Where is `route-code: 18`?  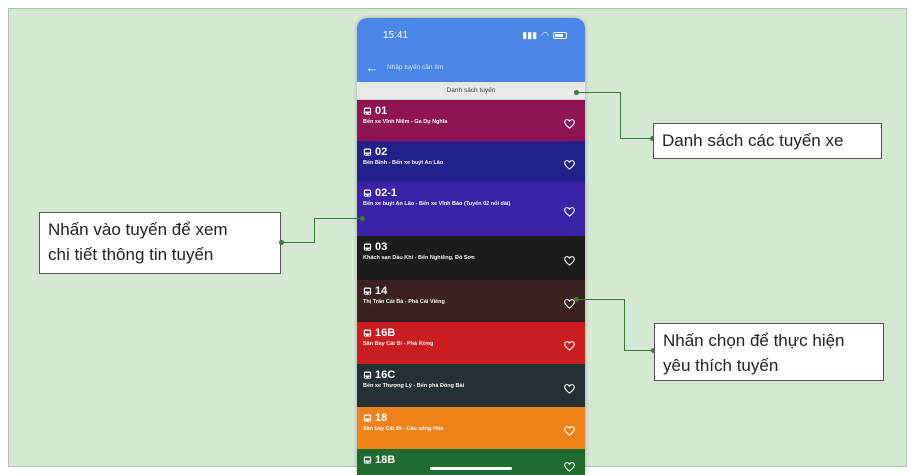
route-code: 18 is located at coordinates (461, 418).